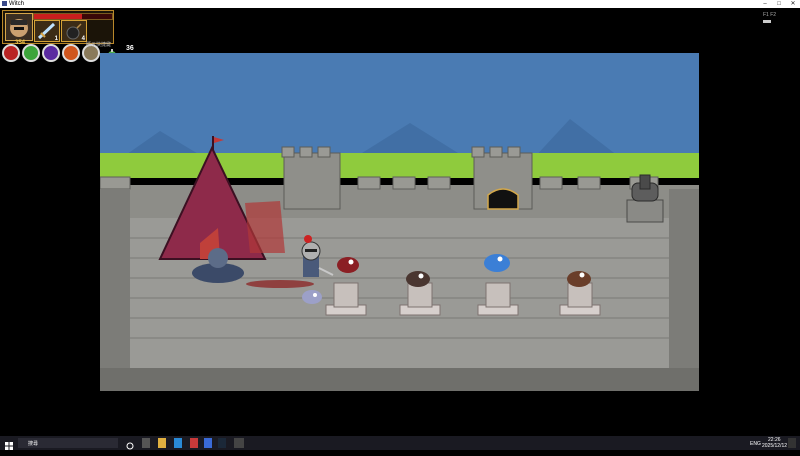  I want to click on steam-icon, so click(222, 443).